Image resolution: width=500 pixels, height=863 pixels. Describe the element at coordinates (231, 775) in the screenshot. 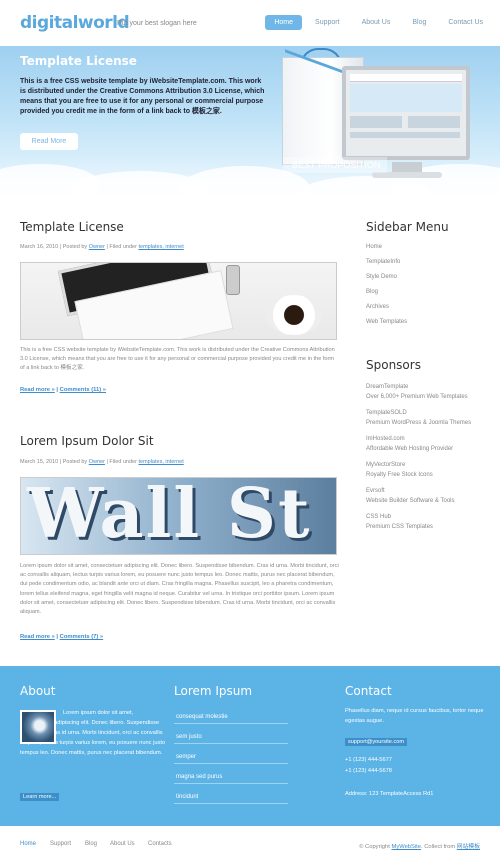

I see `footer-list-item: magna sed purus` at that location.